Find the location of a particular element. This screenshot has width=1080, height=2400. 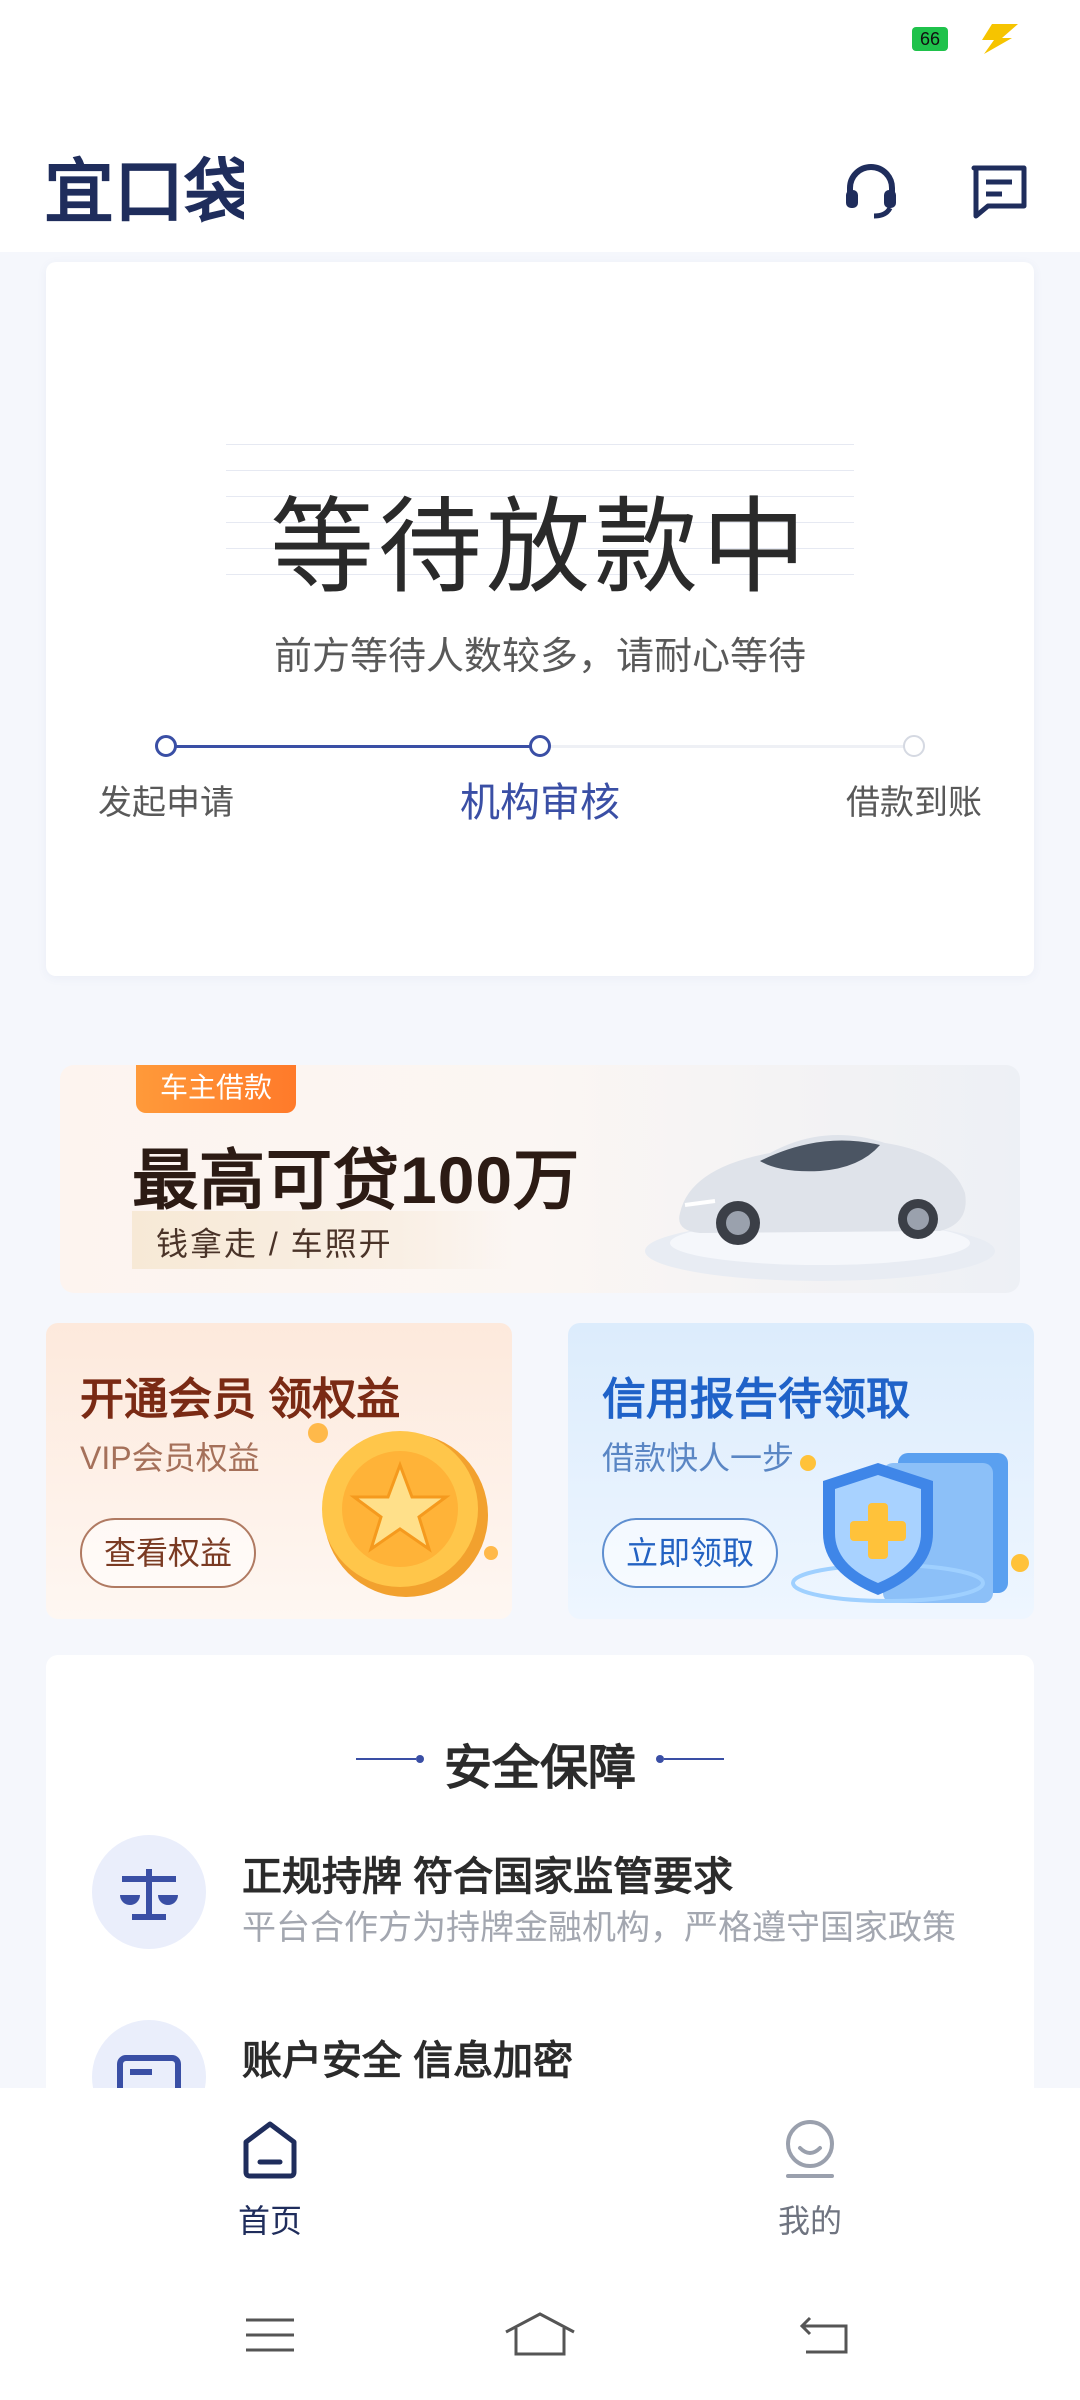

vip-promo-card: 开通会员 领权益 VIP会员权益 查看权益 is located at coordinates (279, 1471).